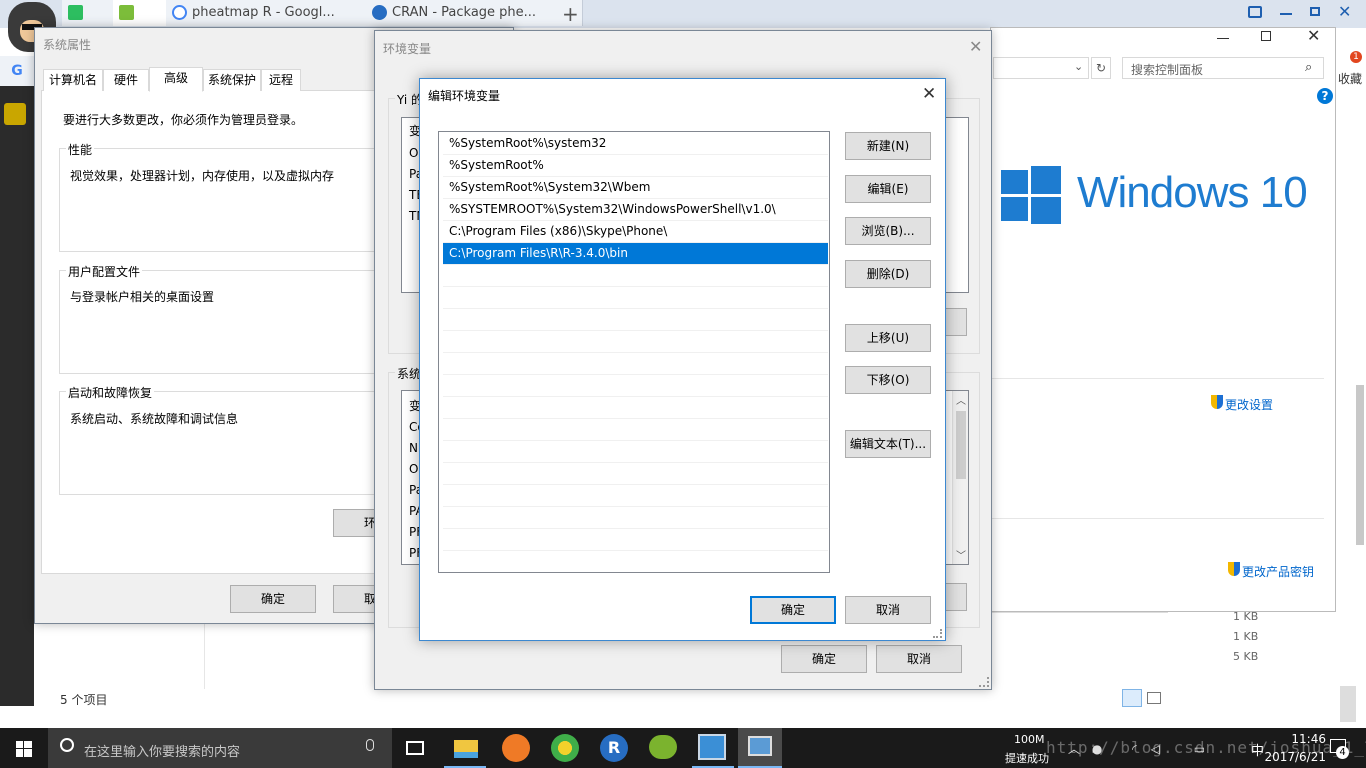 Image resolution: width=1366 pixels, height=768 pixels. Describe the element at coordinates (1350, 78) in the screenshot. I see `favorites-label: 收藏` at that location.